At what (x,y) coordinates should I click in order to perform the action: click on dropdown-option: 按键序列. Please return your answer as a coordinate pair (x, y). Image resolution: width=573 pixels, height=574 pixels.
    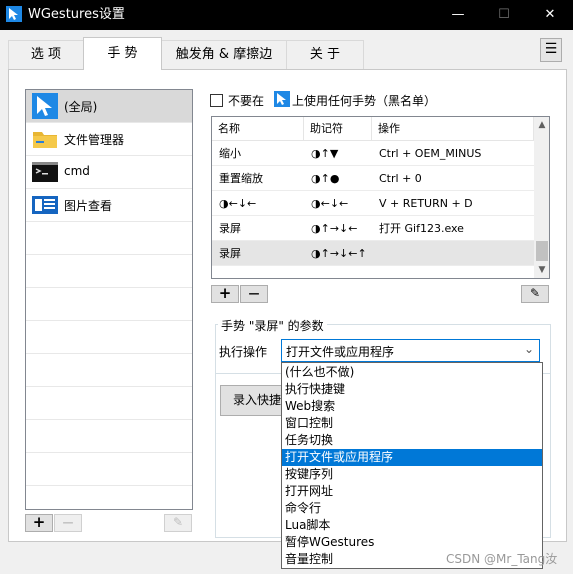
    Looking at the image, I should click on (412, 474).